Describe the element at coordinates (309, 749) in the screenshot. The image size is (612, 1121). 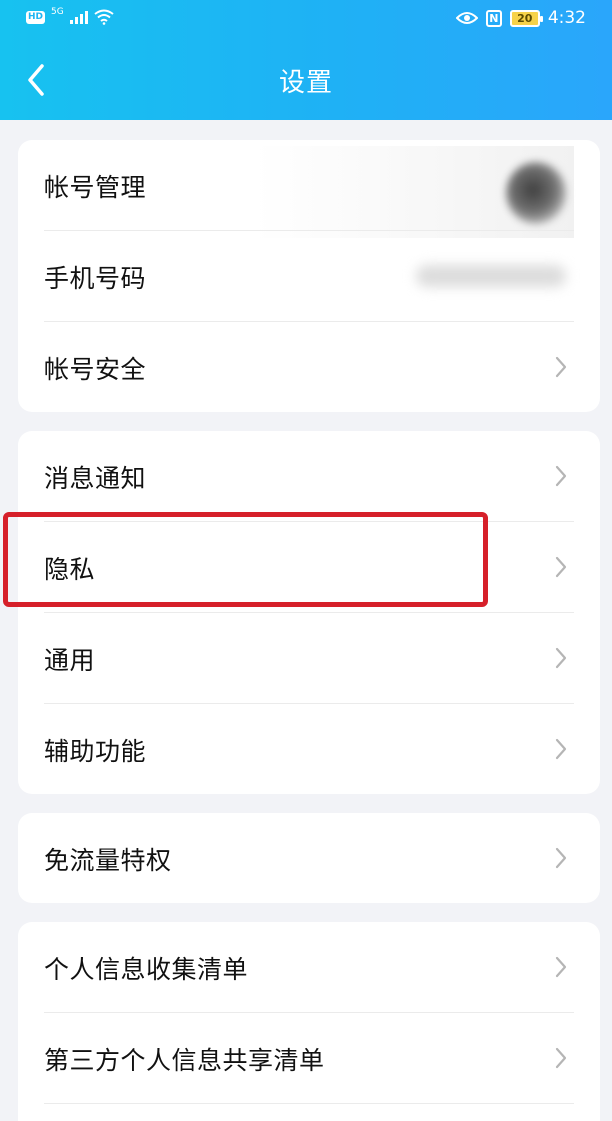
I see `settings-item-accessibility: 辅助功能` at that location.